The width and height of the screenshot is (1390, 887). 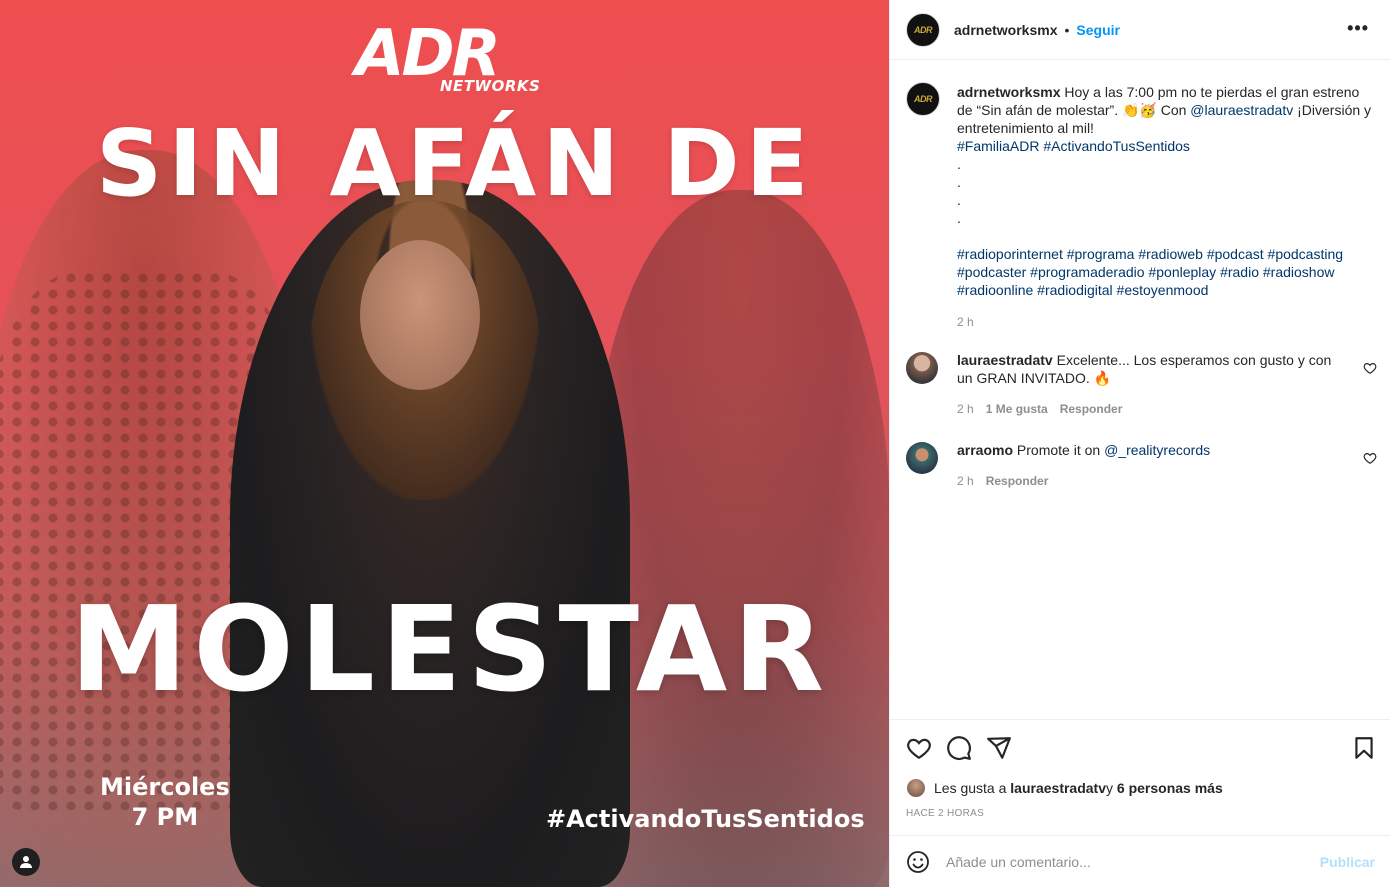 I want to click on liker-avatar, so click(x=916, y=788).